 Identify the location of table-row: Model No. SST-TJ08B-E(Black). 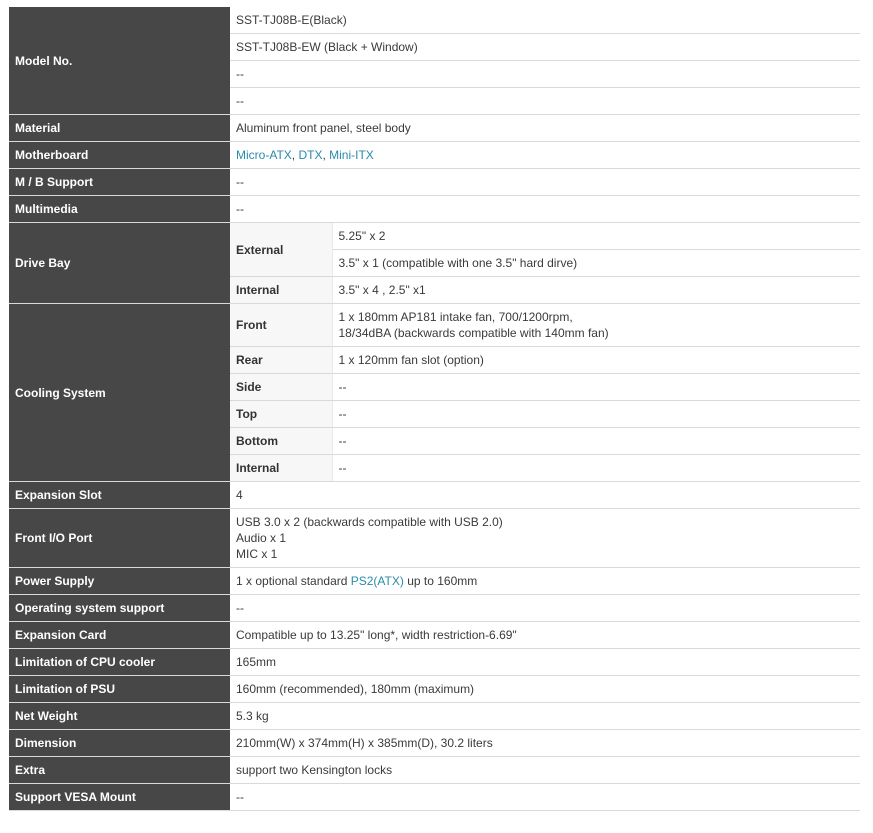
(434, 61).